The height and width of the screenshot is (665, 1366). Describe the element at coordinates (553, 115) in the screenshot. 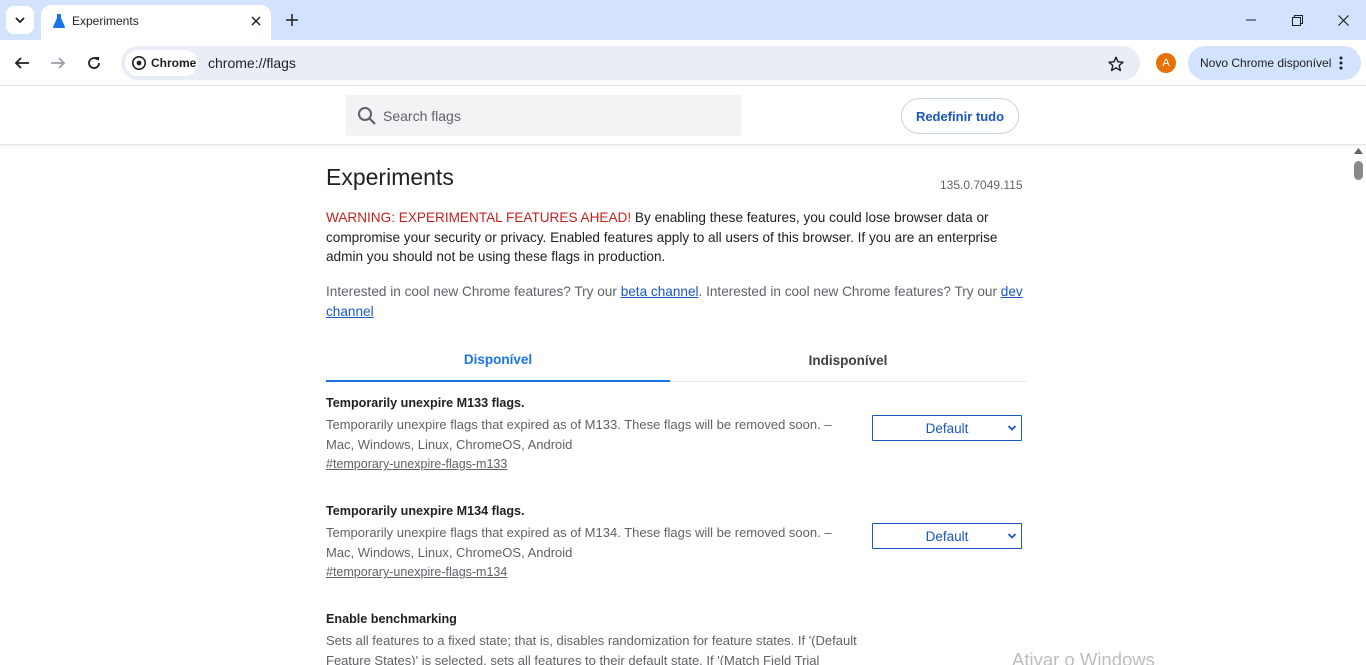

I see `search-input` at that location.